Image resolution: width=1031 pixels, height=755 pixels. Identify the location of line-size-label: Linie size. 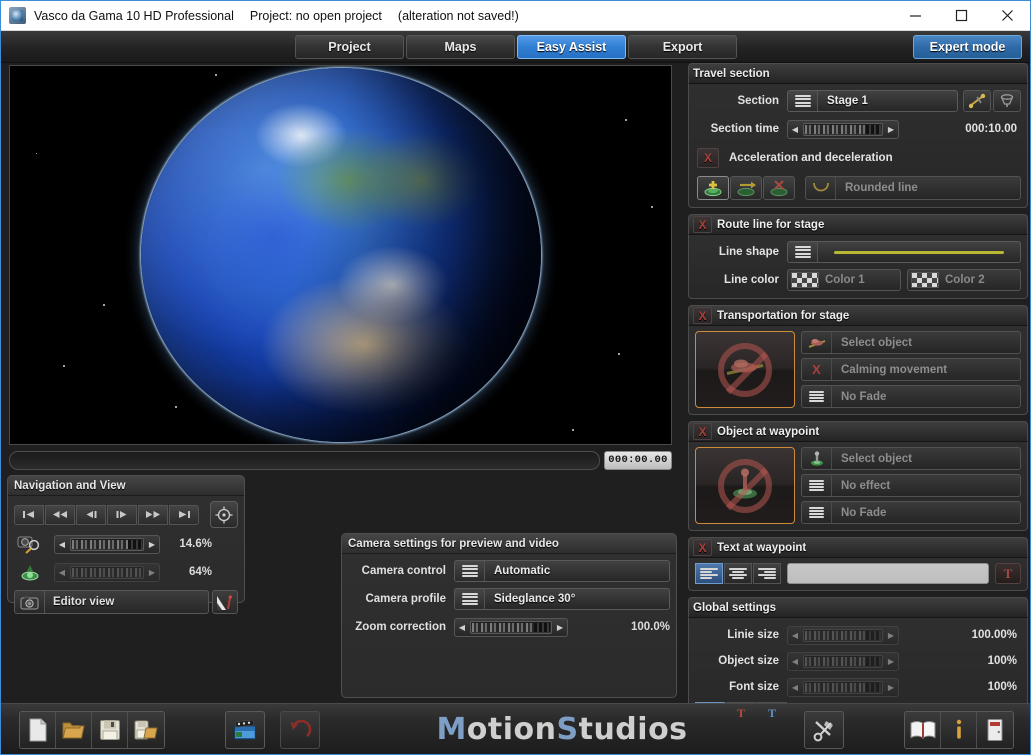
(753, 635).